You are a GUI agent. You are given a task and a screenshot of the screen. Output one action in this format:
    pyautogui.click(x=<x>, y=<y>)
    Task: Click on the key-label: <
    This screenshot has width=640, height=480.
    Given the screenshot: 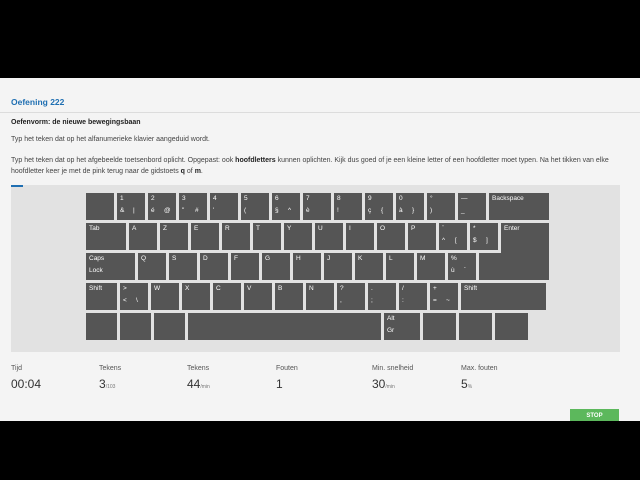 What is the action you would take?
    pyautogui.click(x=125, y=300)
    